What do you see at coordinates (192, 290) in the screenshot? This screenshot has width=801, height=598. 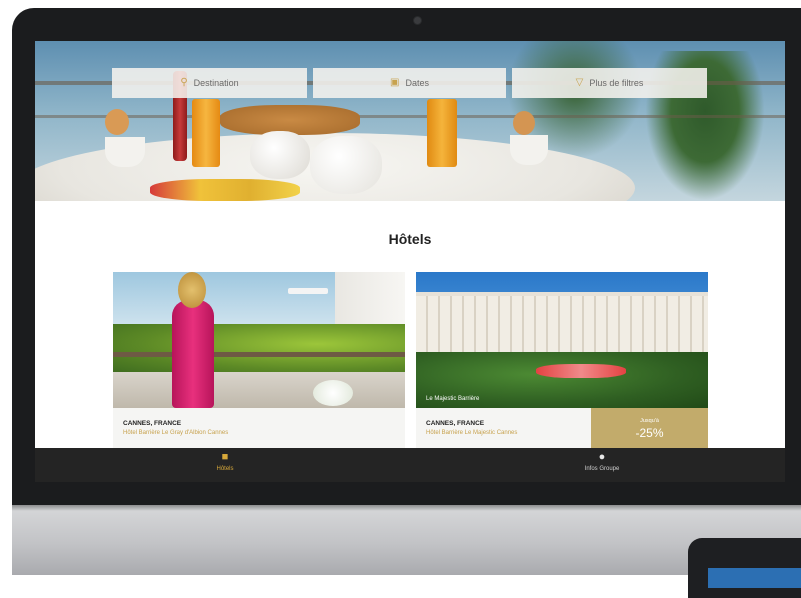 I see `photo-hair` at bounding box center [192, 290].